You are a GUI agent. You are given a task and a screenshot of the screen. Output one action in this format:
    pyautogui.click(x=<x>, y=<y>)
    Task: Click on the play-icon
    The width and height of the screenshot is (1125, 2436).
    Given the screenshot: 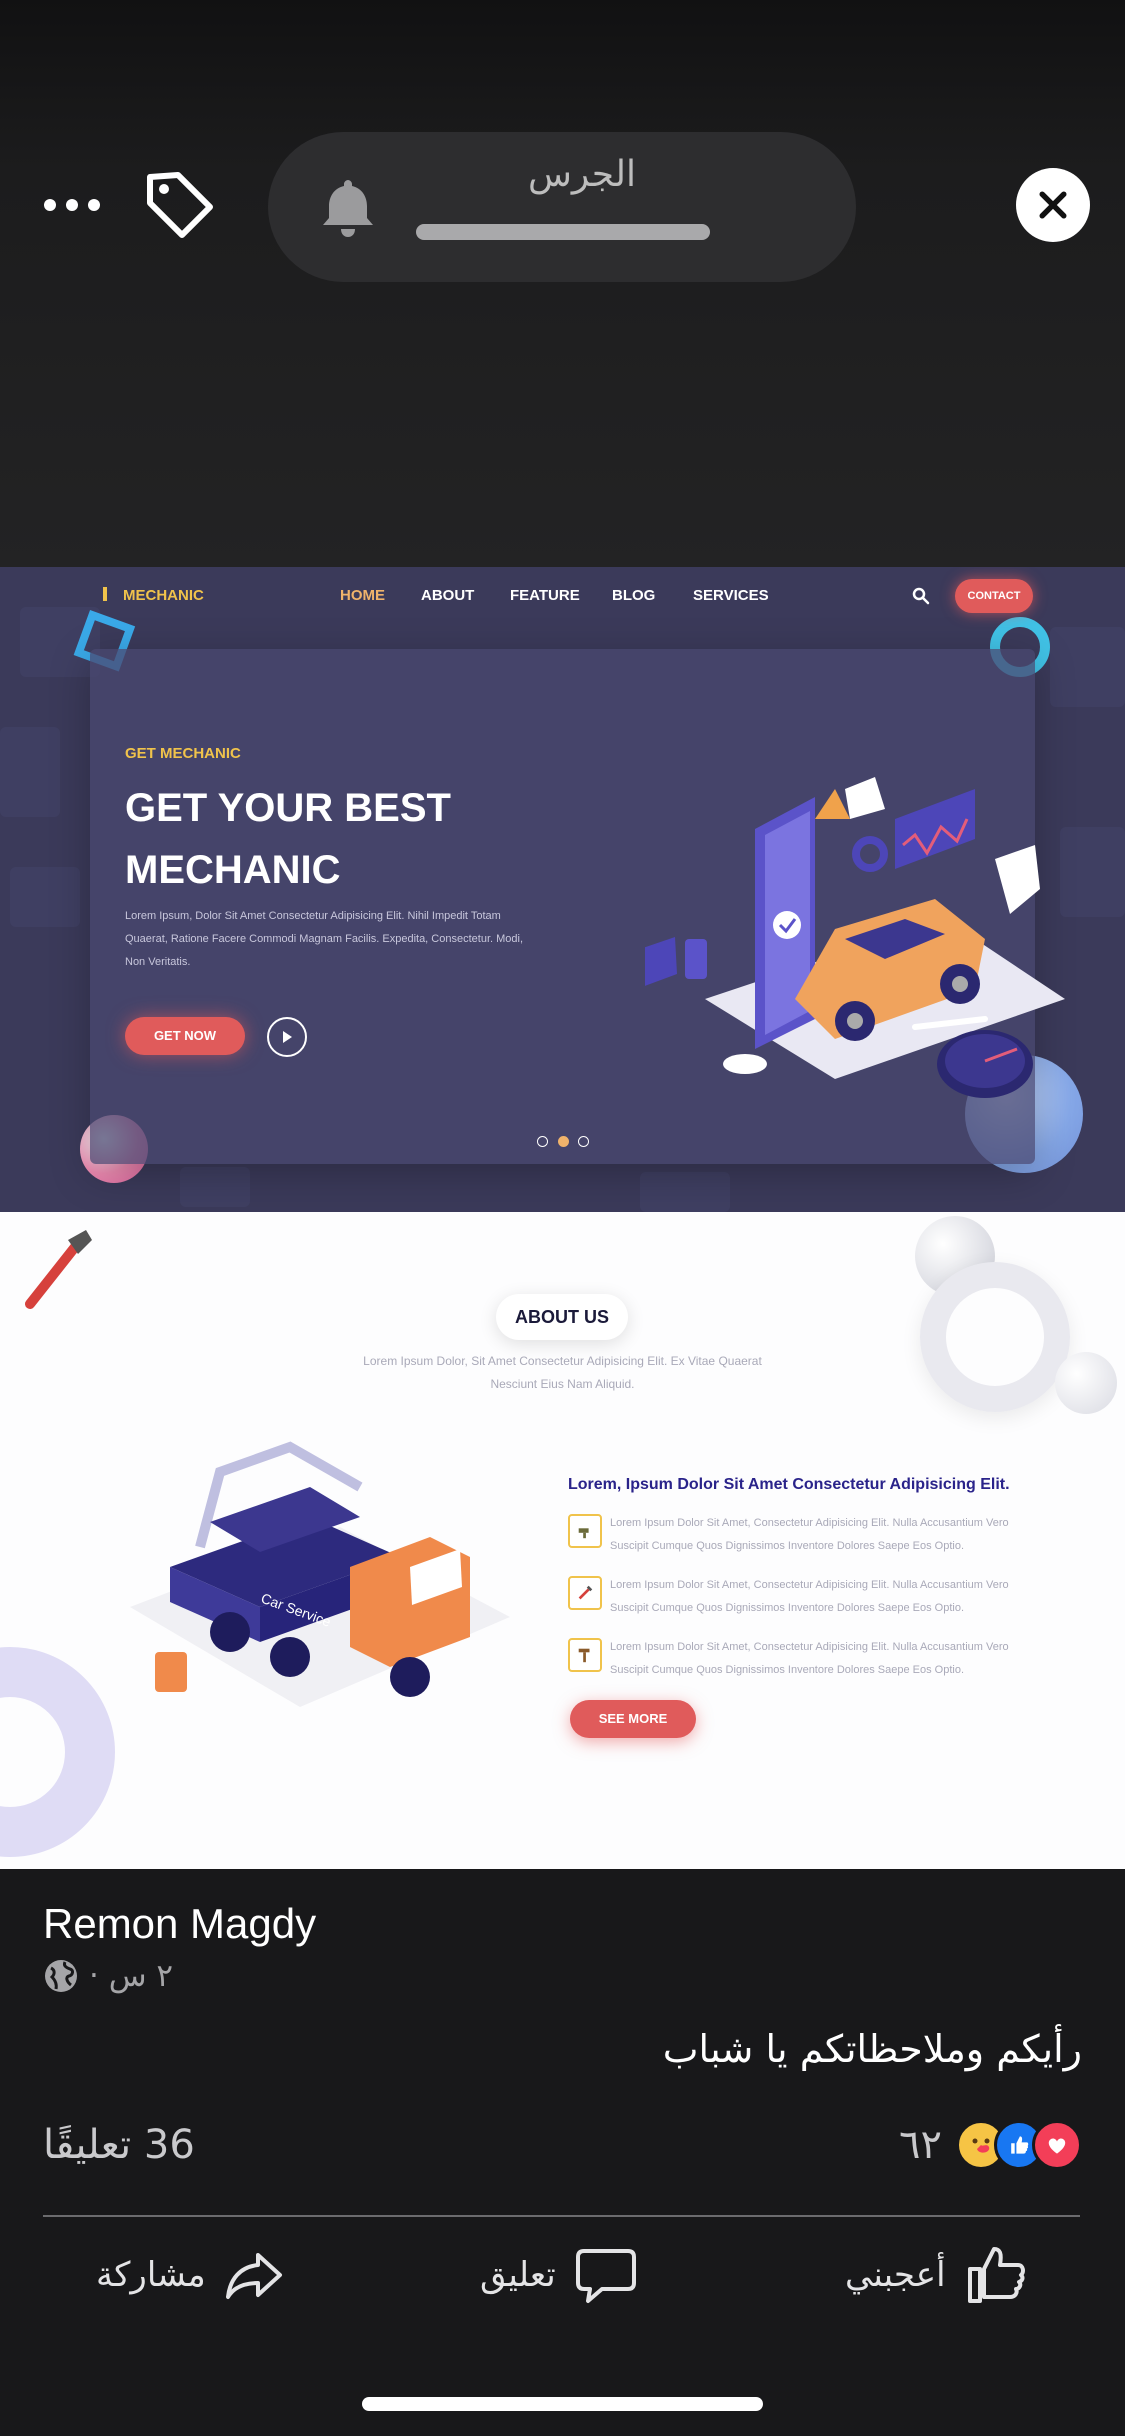 What is the action you would take?
    pyautogui.click(x=287, y=1037)
    